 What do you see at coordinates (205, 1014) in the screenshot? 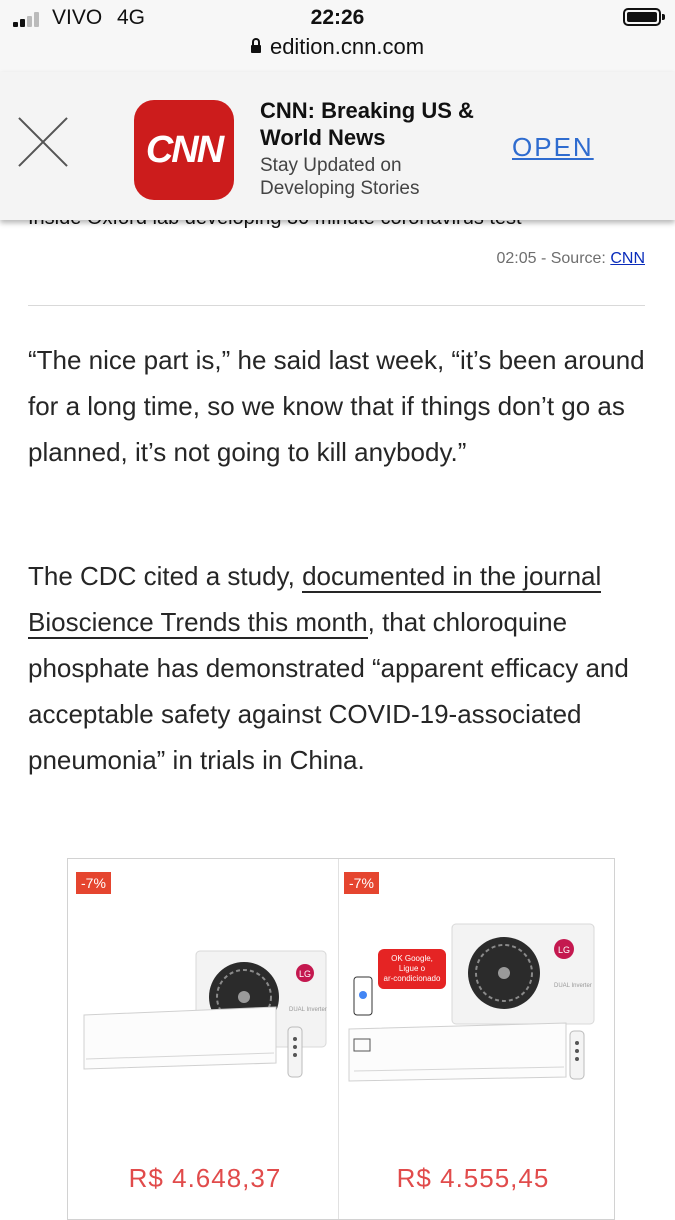
I see `air-conditioner-image: LG DUAL Inverter` at bounding box center [205, 1014].